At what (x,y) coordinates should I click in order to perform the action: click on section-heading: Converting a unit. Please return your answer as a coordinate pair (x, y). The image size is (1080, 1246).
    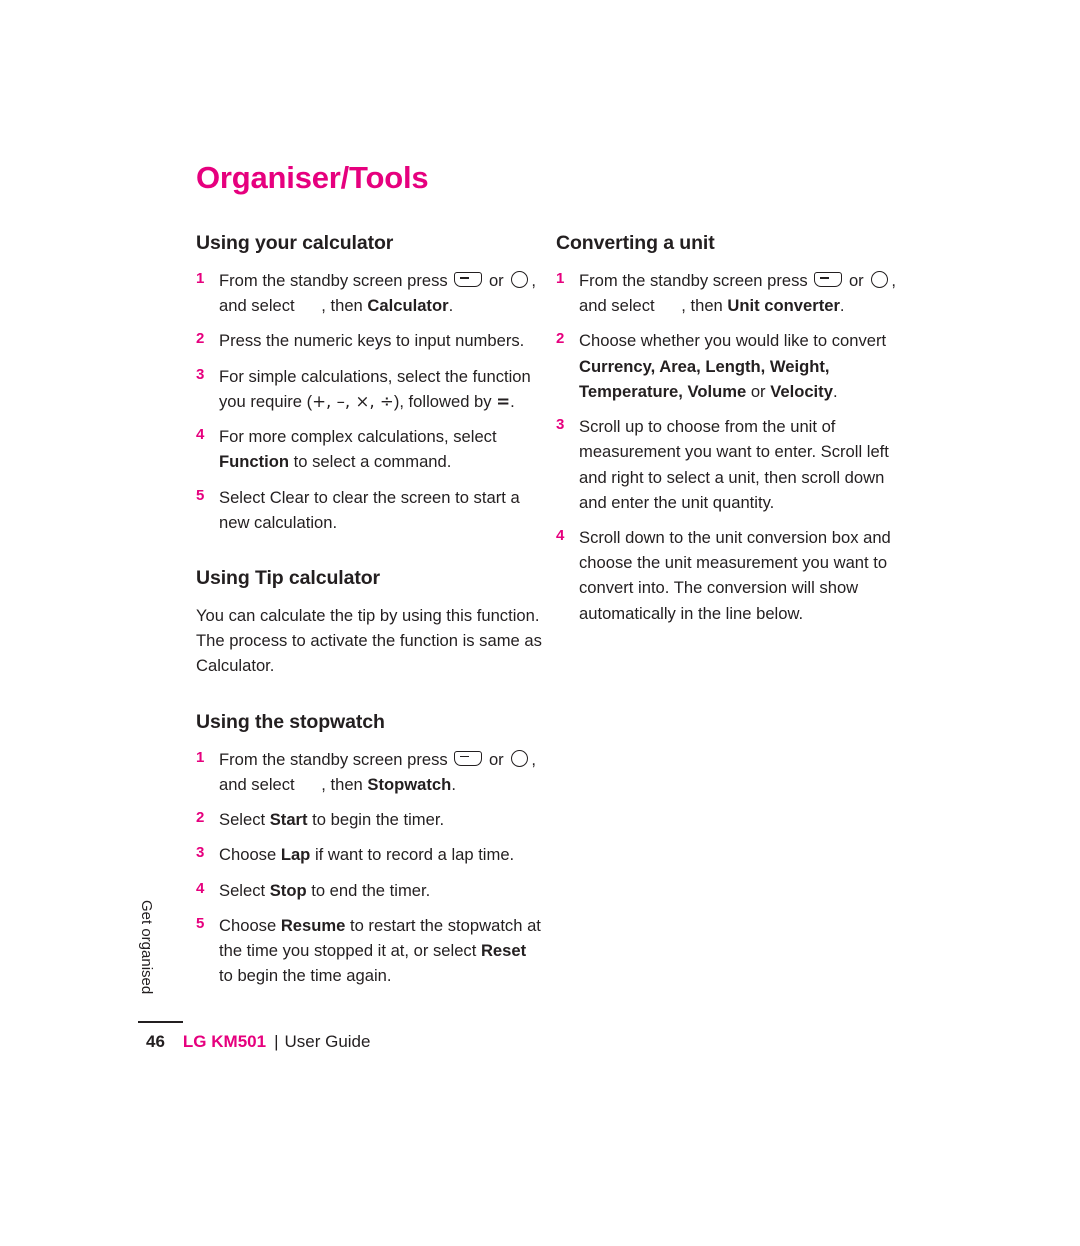
    Looking at the image, I should click on (635, 243).